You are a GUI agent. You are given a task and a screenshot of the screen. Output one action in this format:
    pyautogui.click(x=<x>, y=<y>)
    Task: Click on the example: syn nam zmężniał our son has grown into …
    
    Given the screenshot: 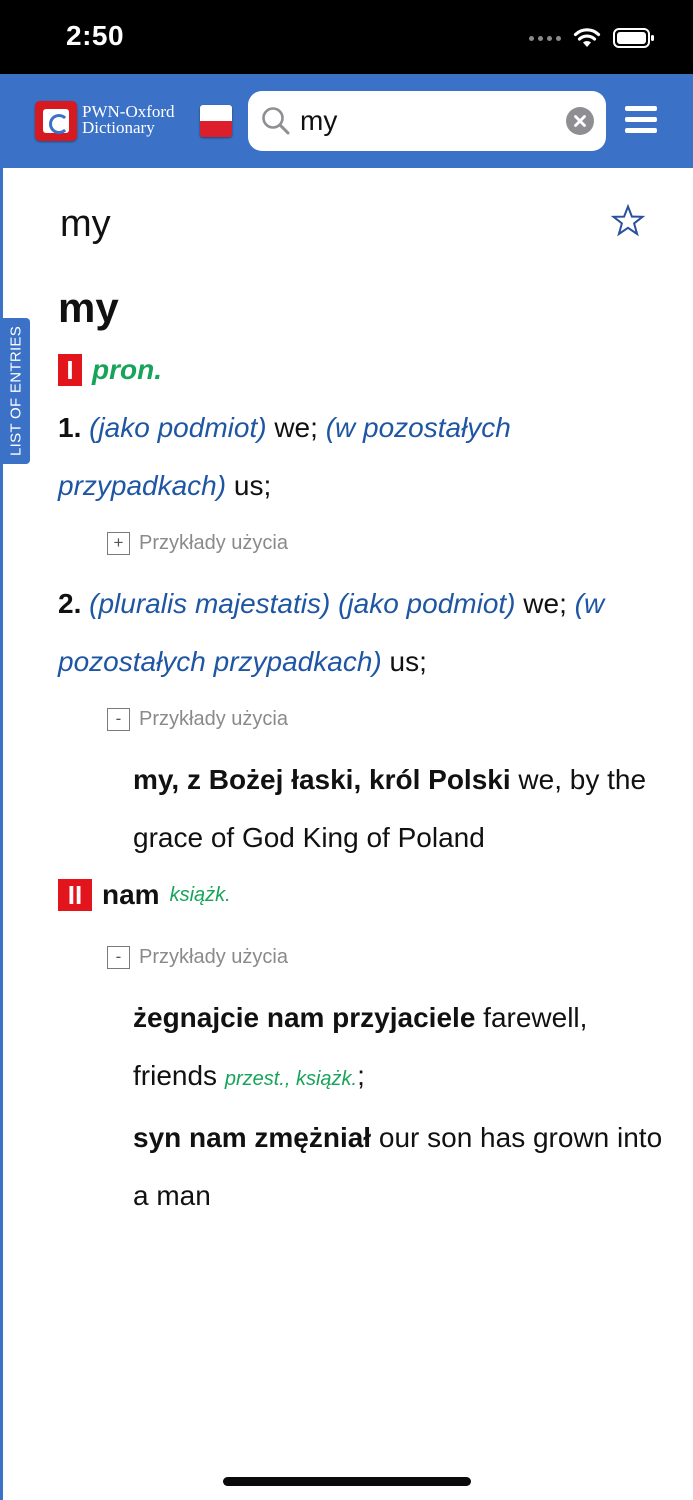 What is the action you would take?
    pyautogui.click(x=398, y=1167)
    